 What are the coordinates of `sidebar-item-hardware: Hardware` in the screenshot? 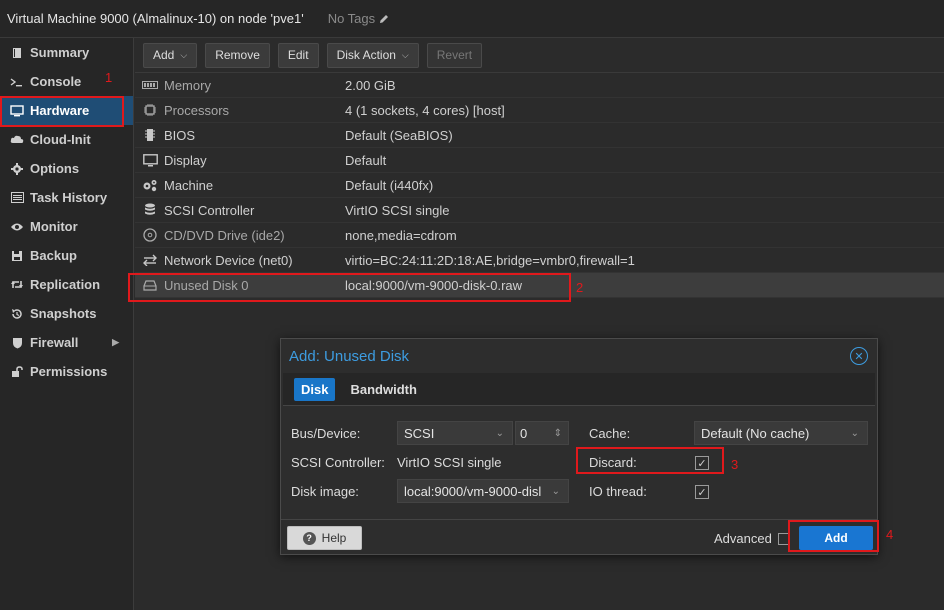 It's located at (66, 110).